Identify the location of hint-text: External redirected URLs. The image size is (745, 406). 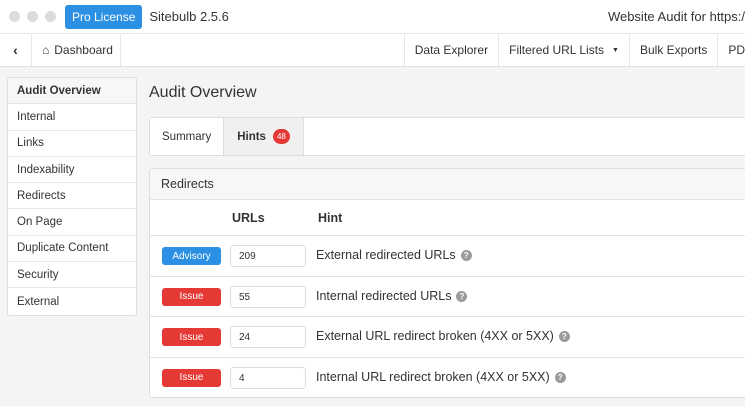
(386, 255).